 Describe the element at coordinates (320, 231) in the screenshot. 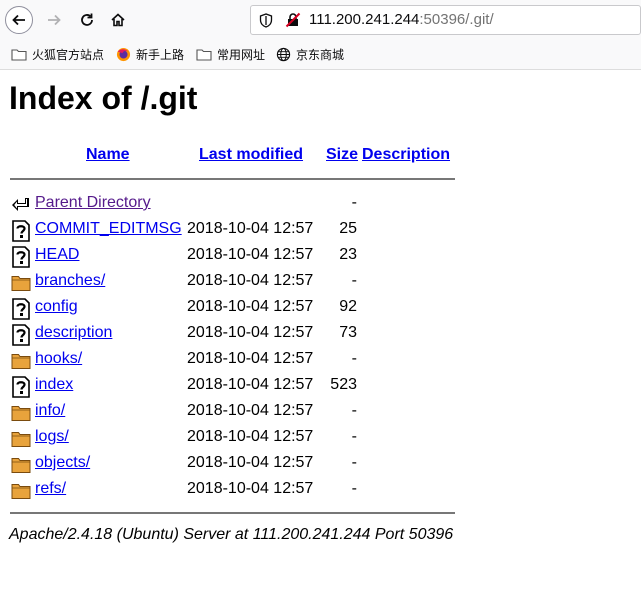

I see `file-row: COMMIT_EDITMSG 2018-10-04 12:57 25` at that location.